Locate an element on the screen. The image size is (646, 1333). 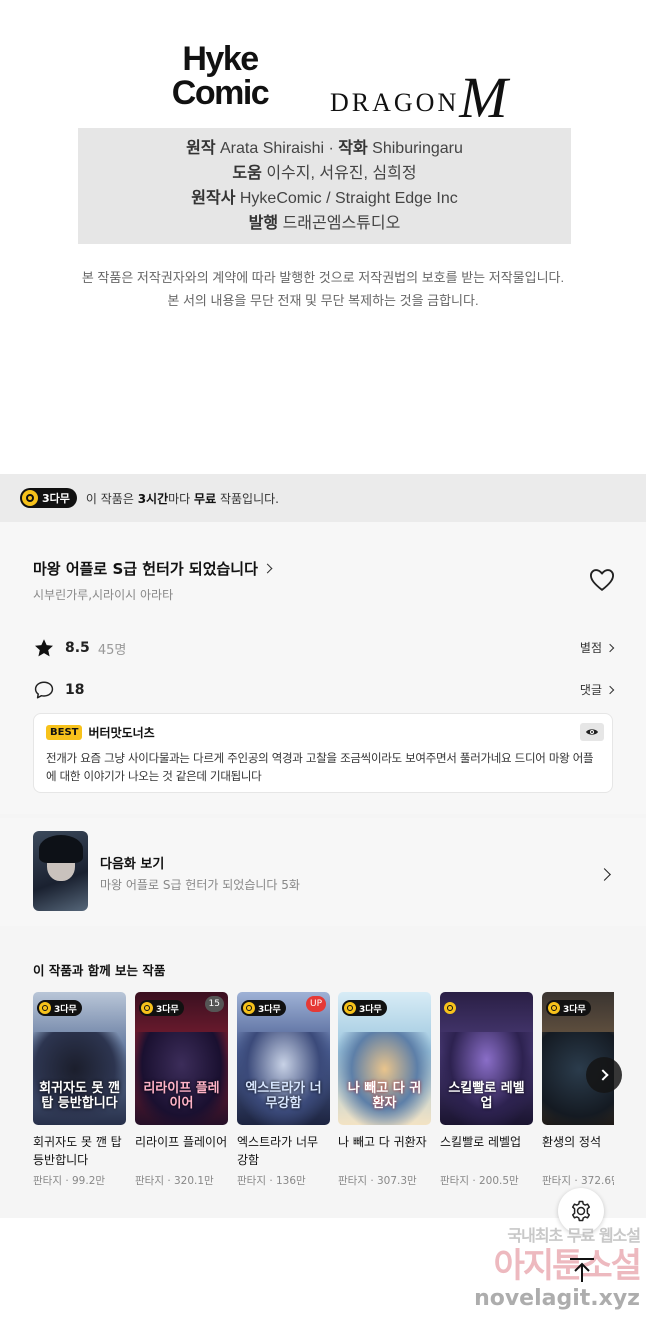
view-count: 200.5만 is located at coordinates (499, 1181).